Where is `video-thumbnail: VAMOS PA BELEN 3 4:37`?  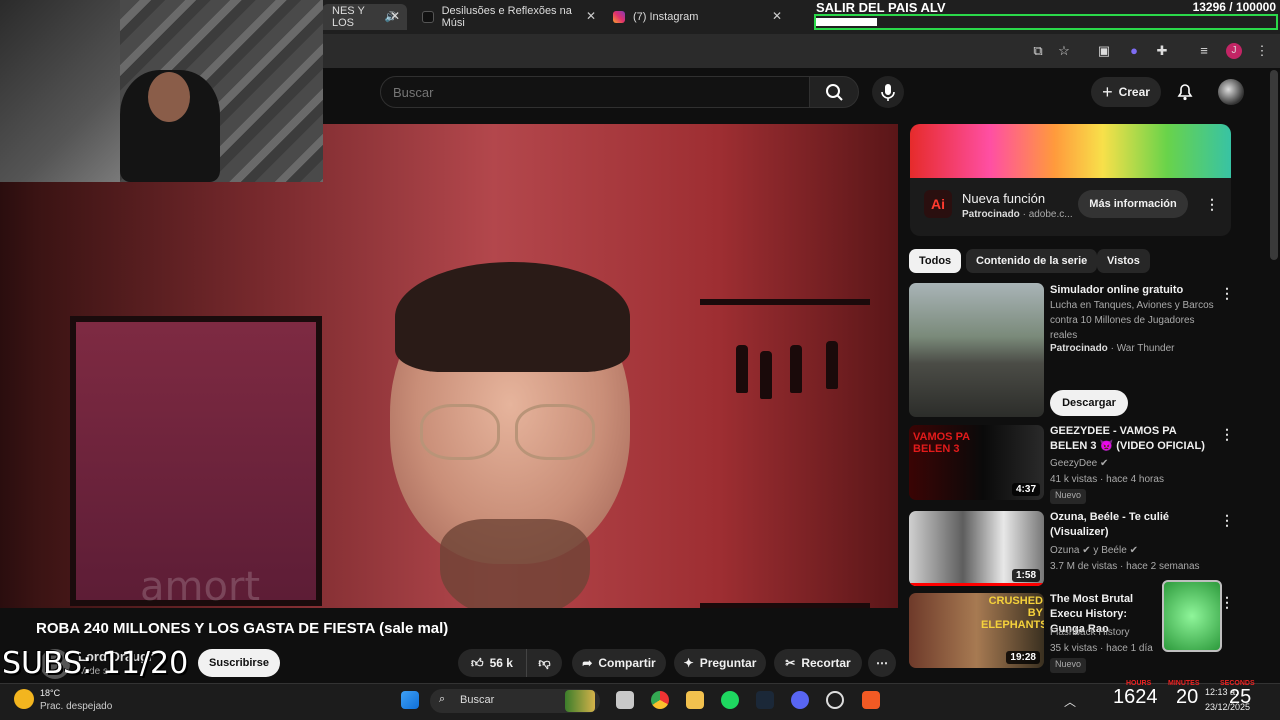
video-thumbnail: VAMOS PA BELEN 3 4:37 is located at coordinates (976, 462).